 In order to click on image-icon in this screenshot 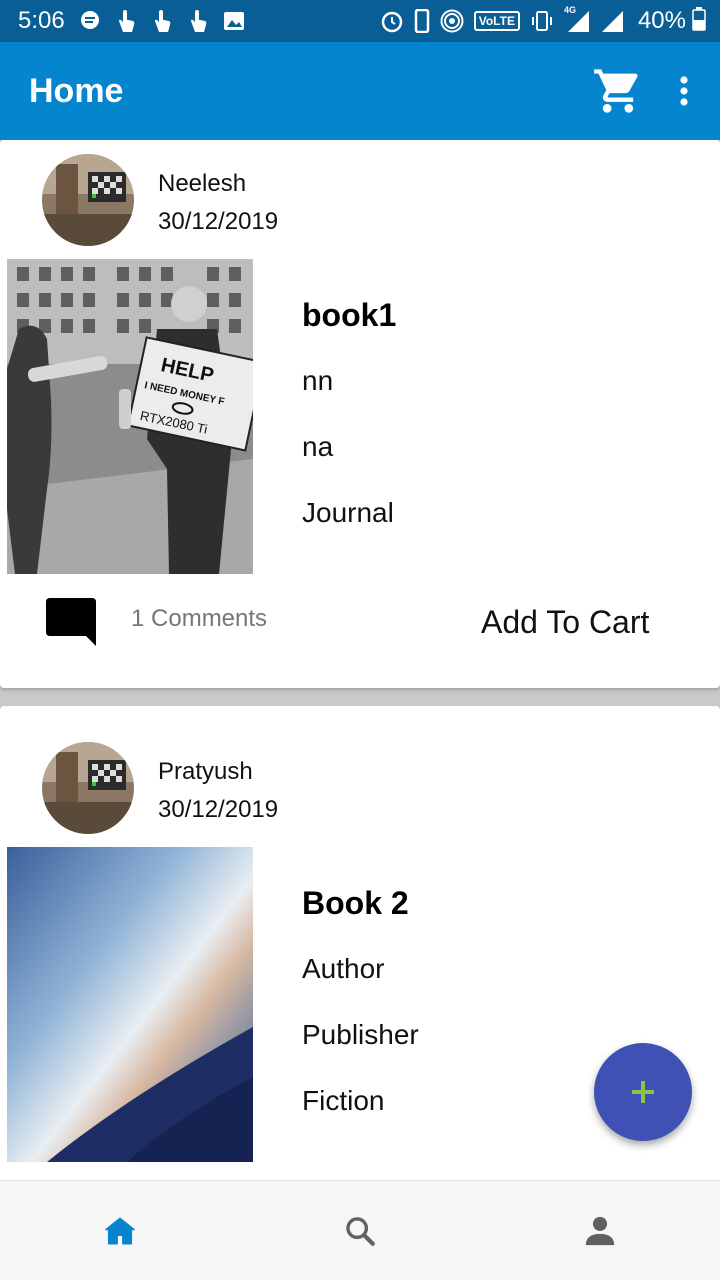, I will do `click(234, 21)`.